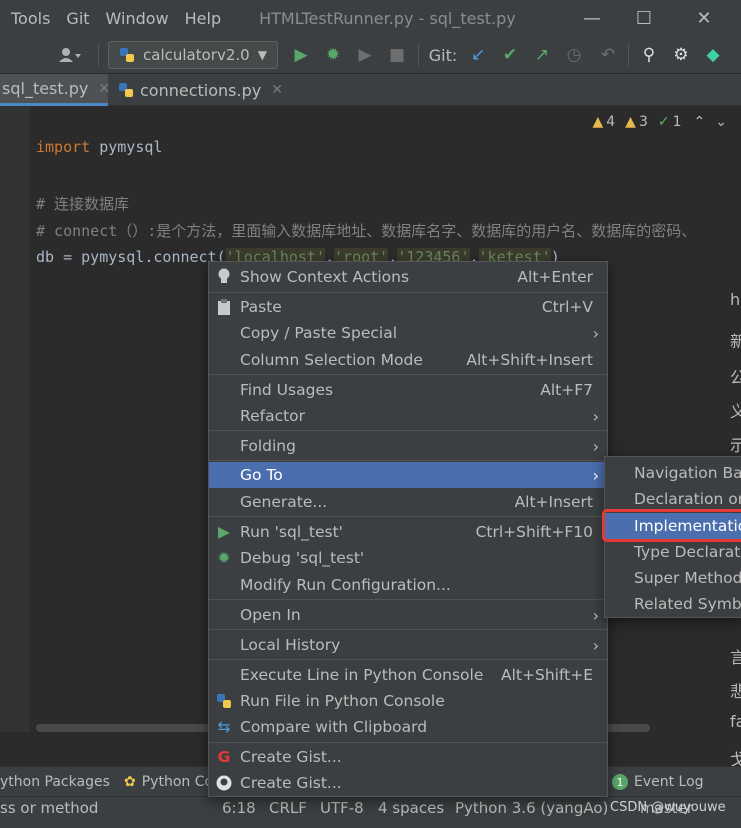  I want to click on warning-icon: ▲, so click(598, 122).